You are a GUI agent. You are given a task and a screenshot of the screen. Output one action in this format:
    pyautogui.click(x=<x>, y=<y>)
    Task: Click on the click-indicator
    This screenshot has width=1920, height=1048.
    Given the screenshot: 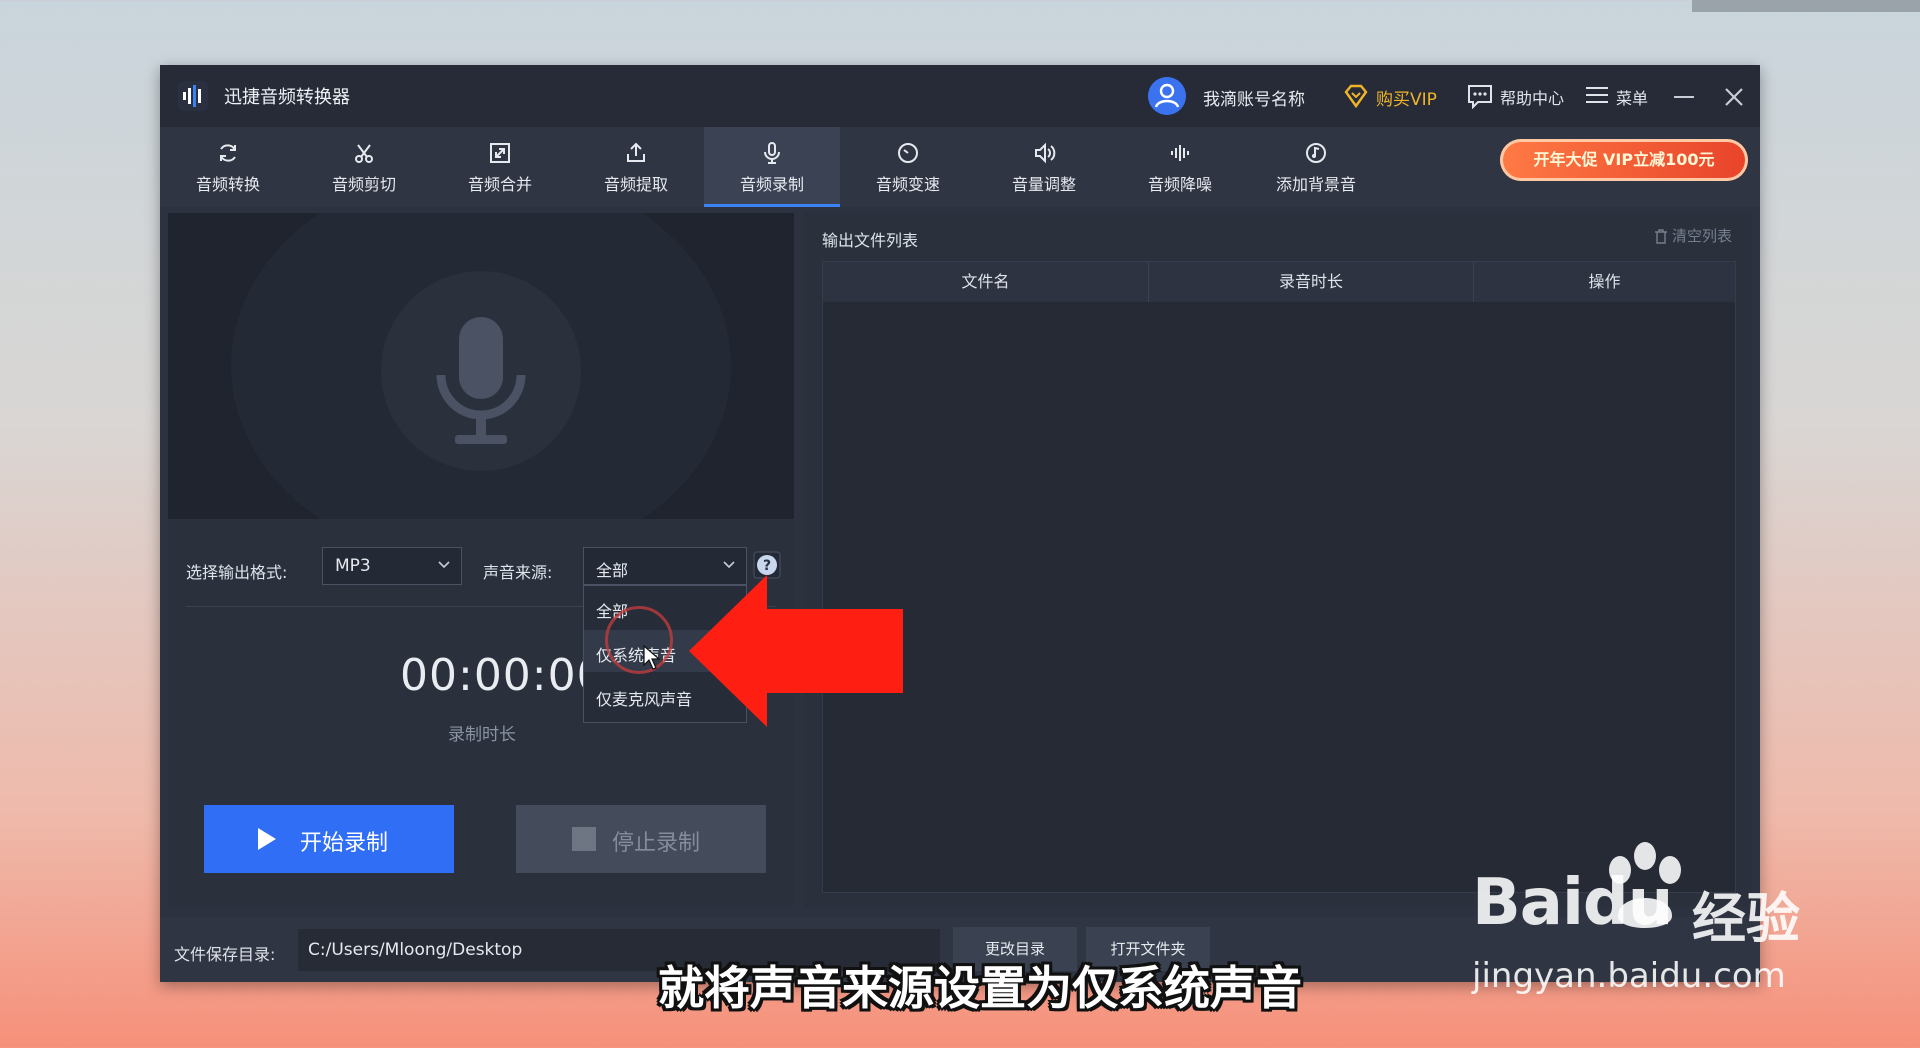 What is the action you would take?
    pyautogui.click(x=639, y=640)
    